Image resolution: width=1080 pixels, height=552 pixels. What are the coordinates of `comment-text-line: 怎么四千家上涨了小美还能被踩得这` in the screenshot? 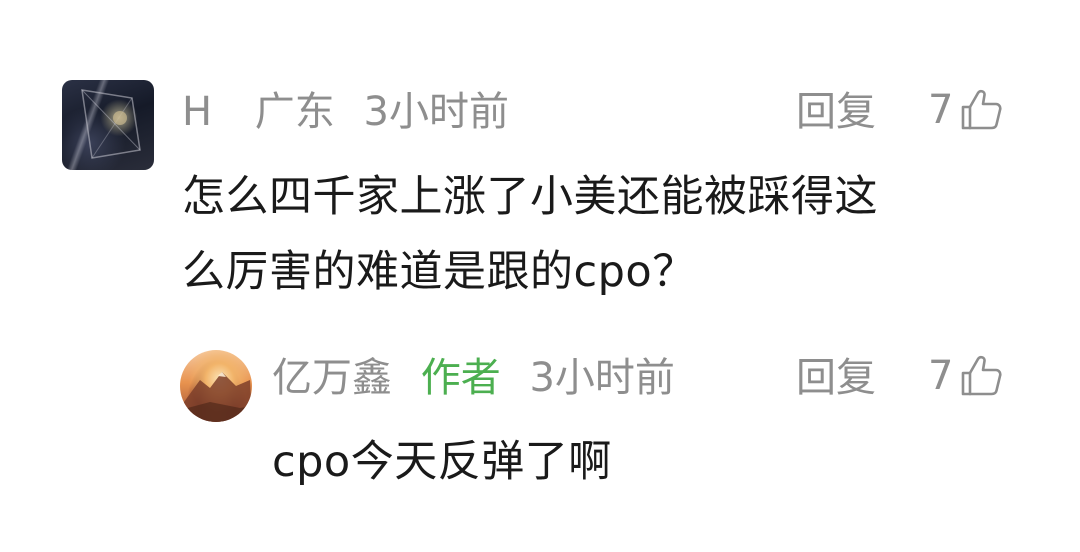 It's located at (530, 197).